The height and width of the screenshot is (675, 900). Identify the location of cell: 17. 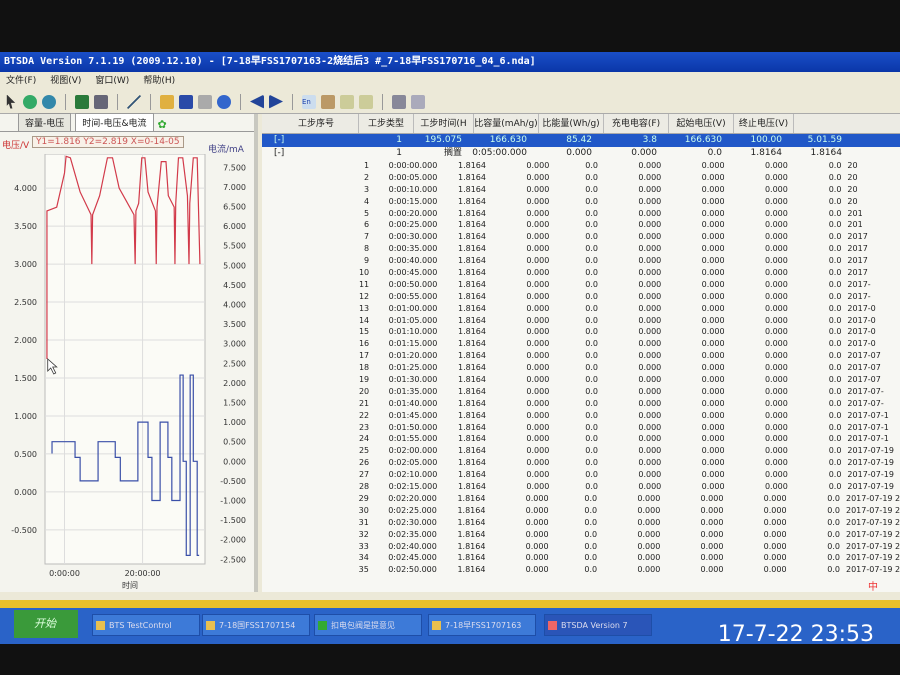
(364, 356).